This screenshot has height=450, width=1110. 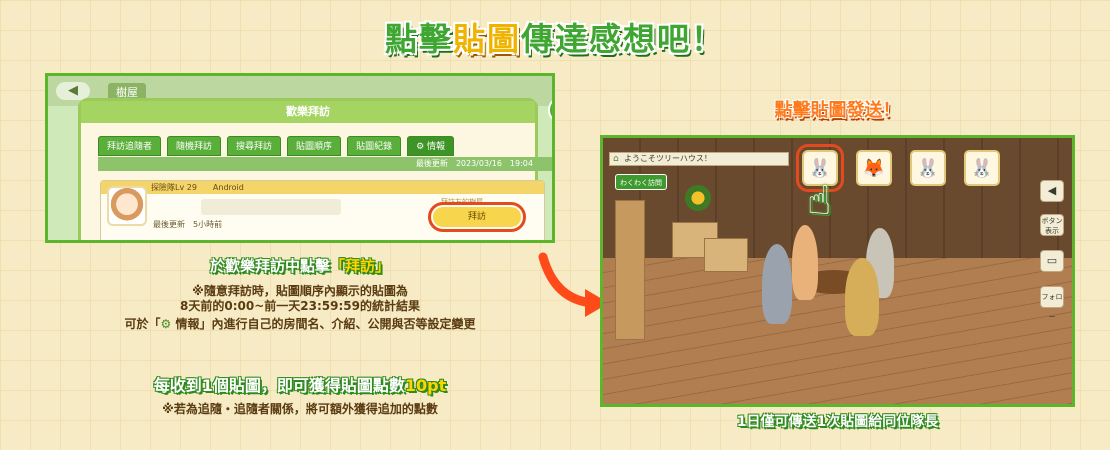 What do you see at coordinates (374, 146) in the screenshot?
I see `tab-sticker-log: 貼圖紀錄` at bounding box center [374, 146].